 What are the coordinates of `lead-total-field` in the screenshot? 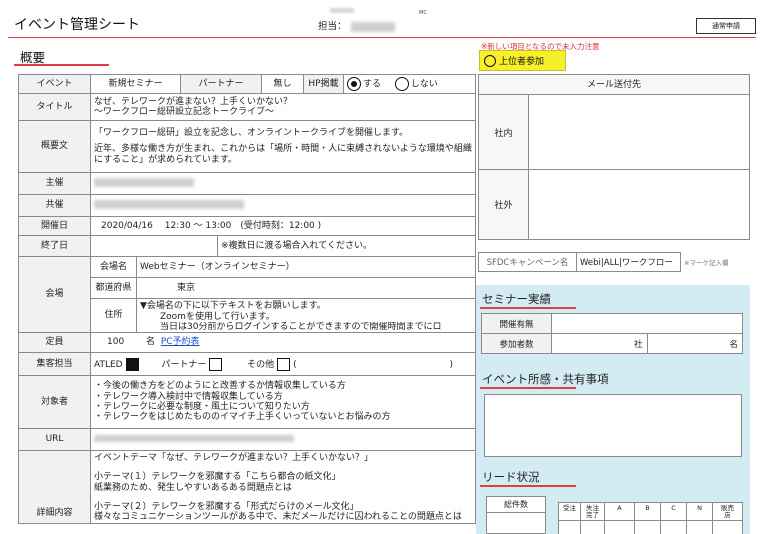 It's located at (516, 523).